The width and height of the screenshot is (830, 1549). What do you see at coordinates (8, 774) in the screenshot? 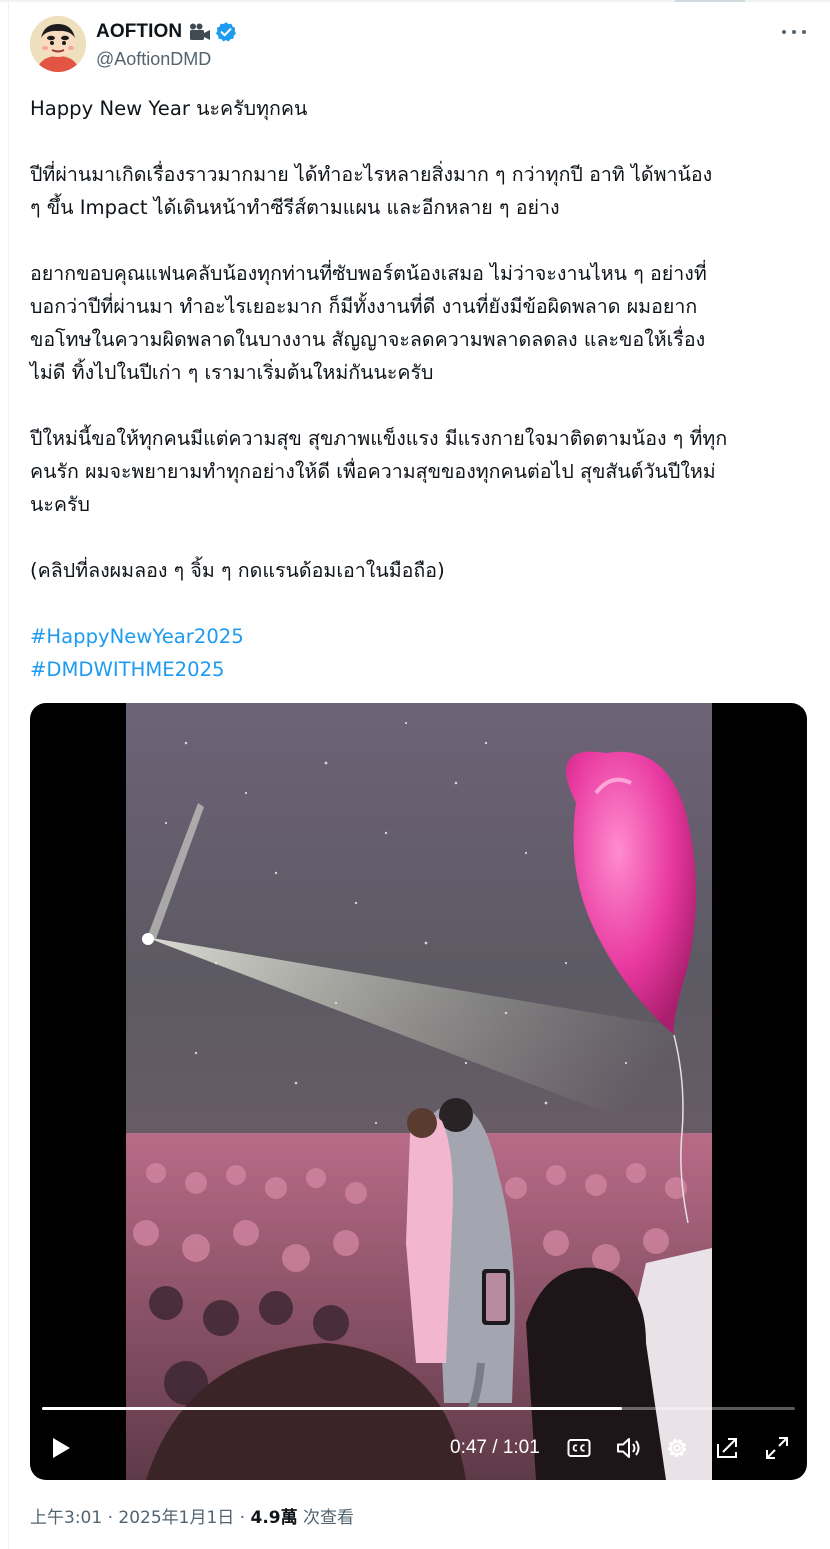
I see `timeline-border` at bounding box center [8, 774].